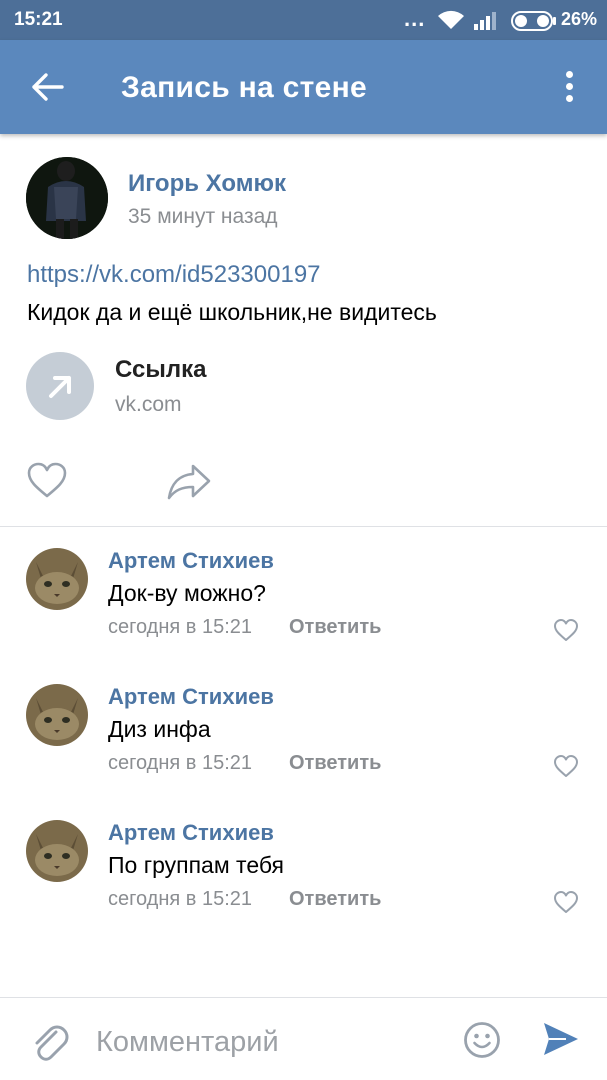 The width and height of the screenshot is (607, 1080). What do you see at coordinates (38, 19) in the screenshot?
I see `status-time: 15:21` at bounding box center [38, 19].